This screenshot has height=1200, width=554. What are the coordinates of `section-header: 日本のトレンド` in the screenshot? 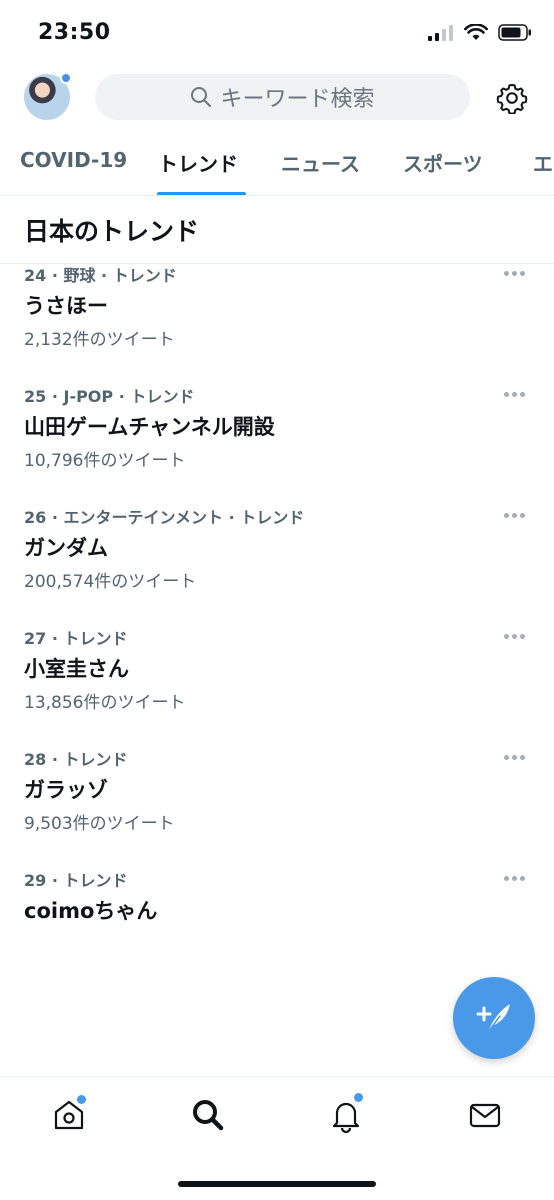 It's located at (277, 230).